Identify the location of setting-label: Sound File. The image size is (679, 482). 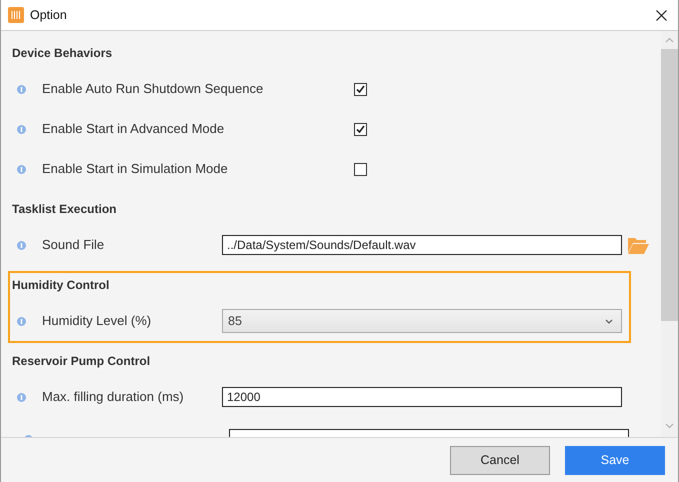
(74, 245).